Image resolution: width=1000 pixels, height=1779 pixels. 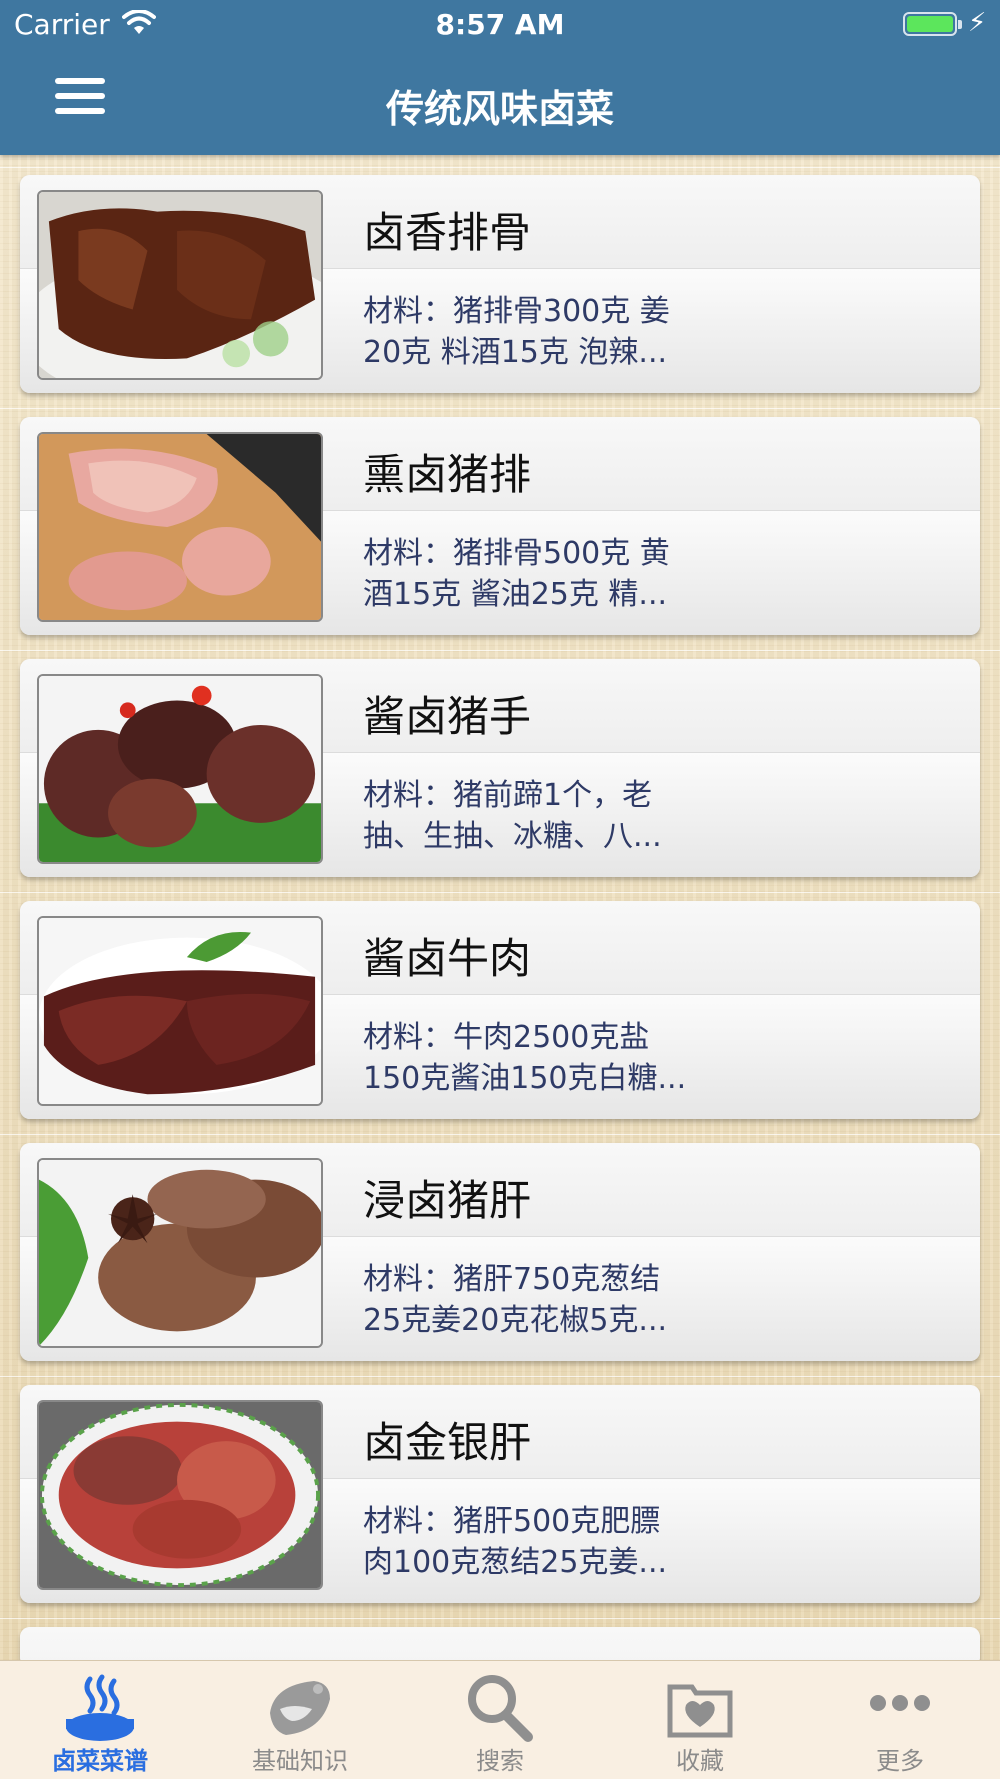 I want to click on recipe-desc-line: 材料：猪排骨300克 姜, so click(x=516, y=311).